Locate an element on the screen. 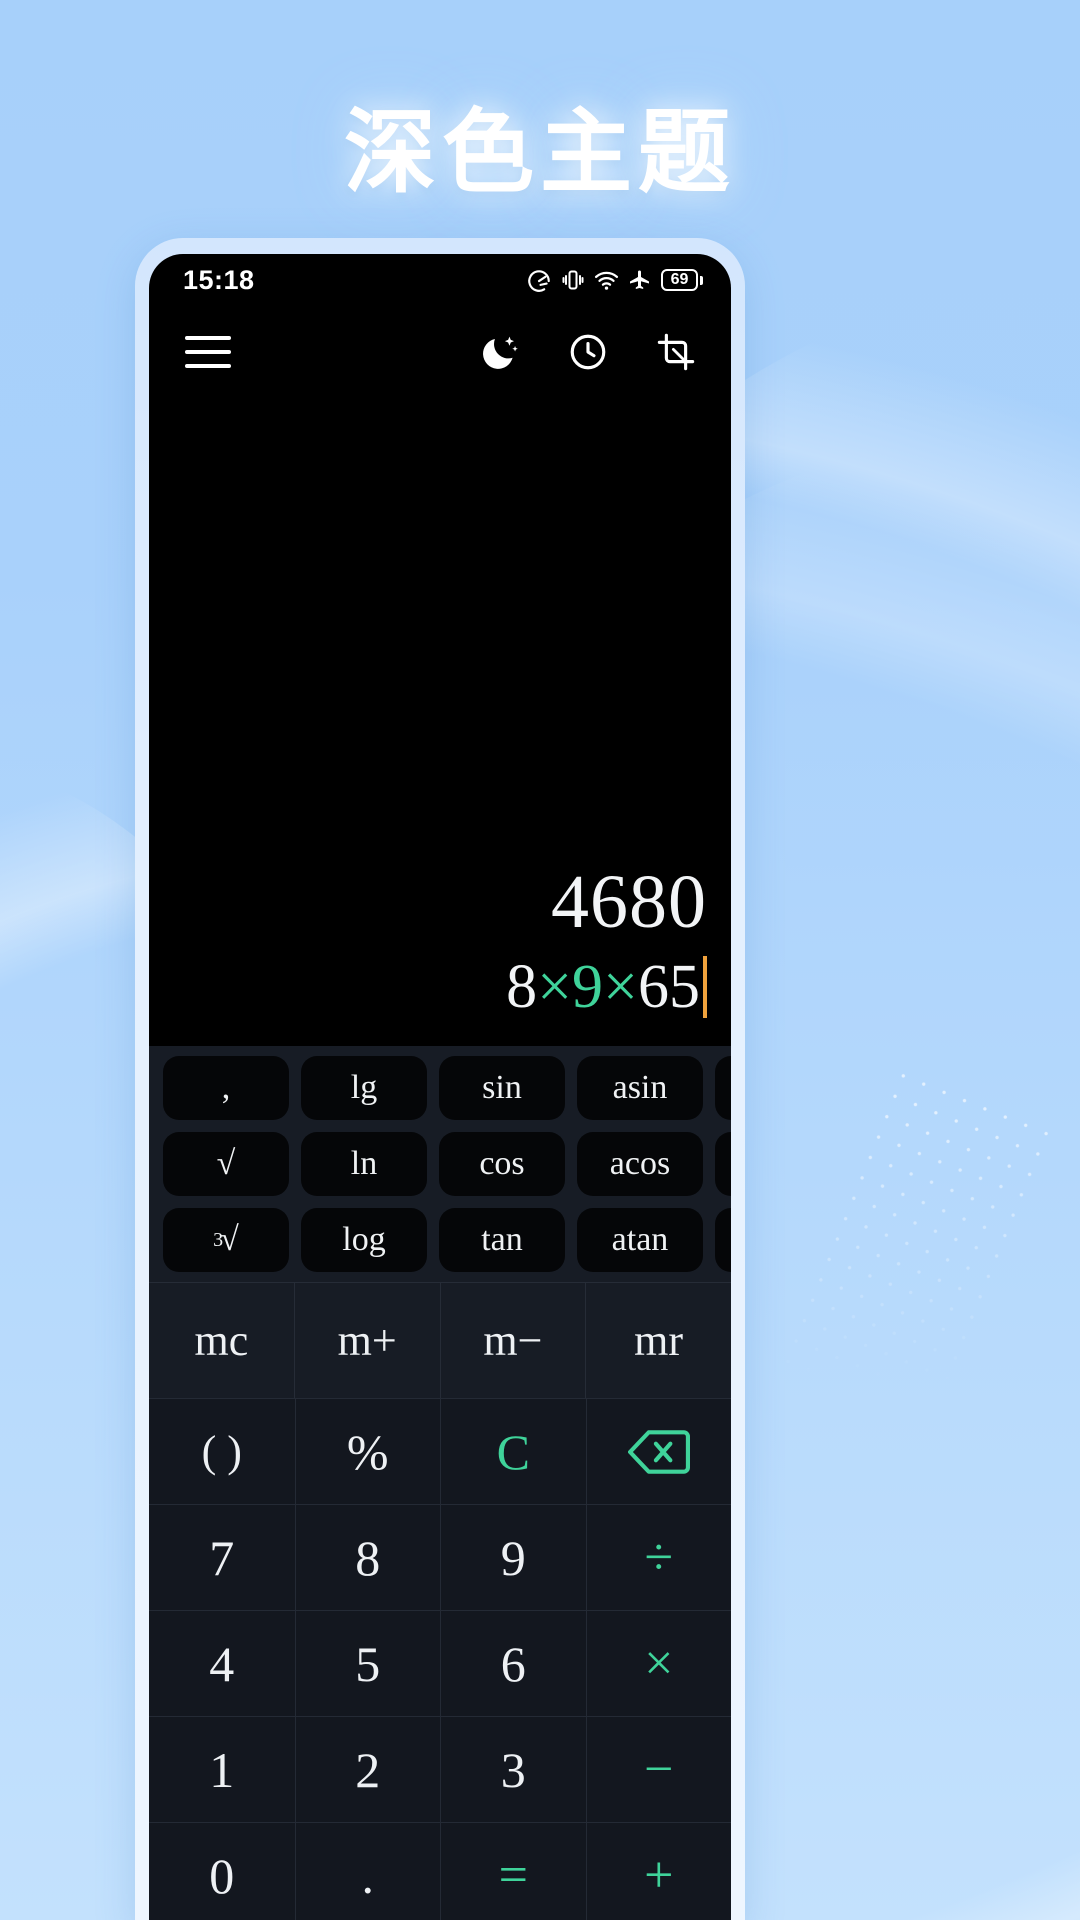 This screenshot has width=1080, height=1920. key-multiply: × is located at coordinates (658, 1663).